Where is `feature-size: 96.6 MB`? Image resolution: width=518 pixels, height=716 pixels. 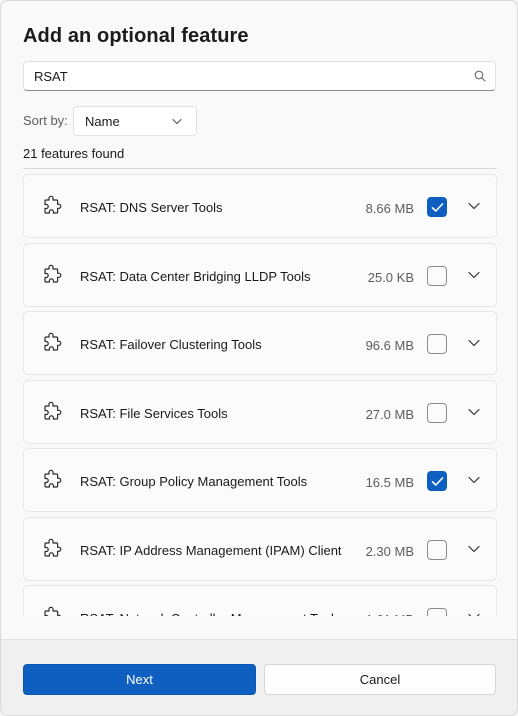 feature-size: 96.6 MB is located at coordinates (389, 345).